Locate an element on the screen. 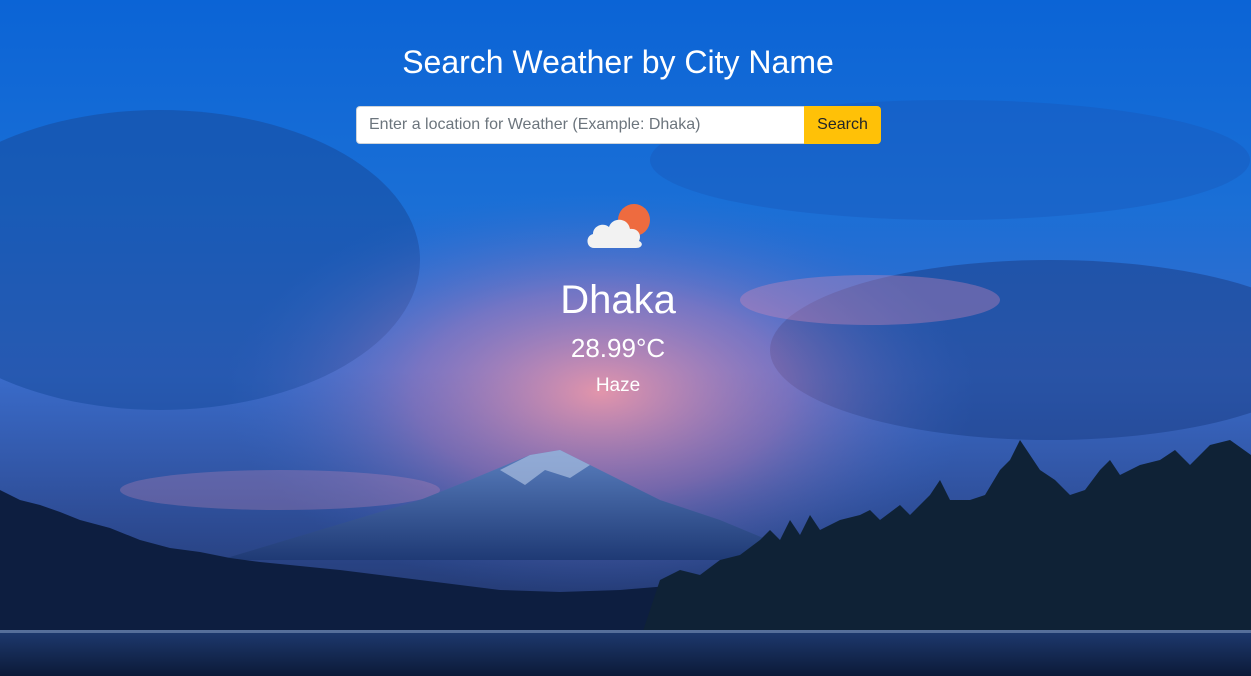 This screenshot has width=1251, height=676. search-form: Search is located at coordinates (618, 125).